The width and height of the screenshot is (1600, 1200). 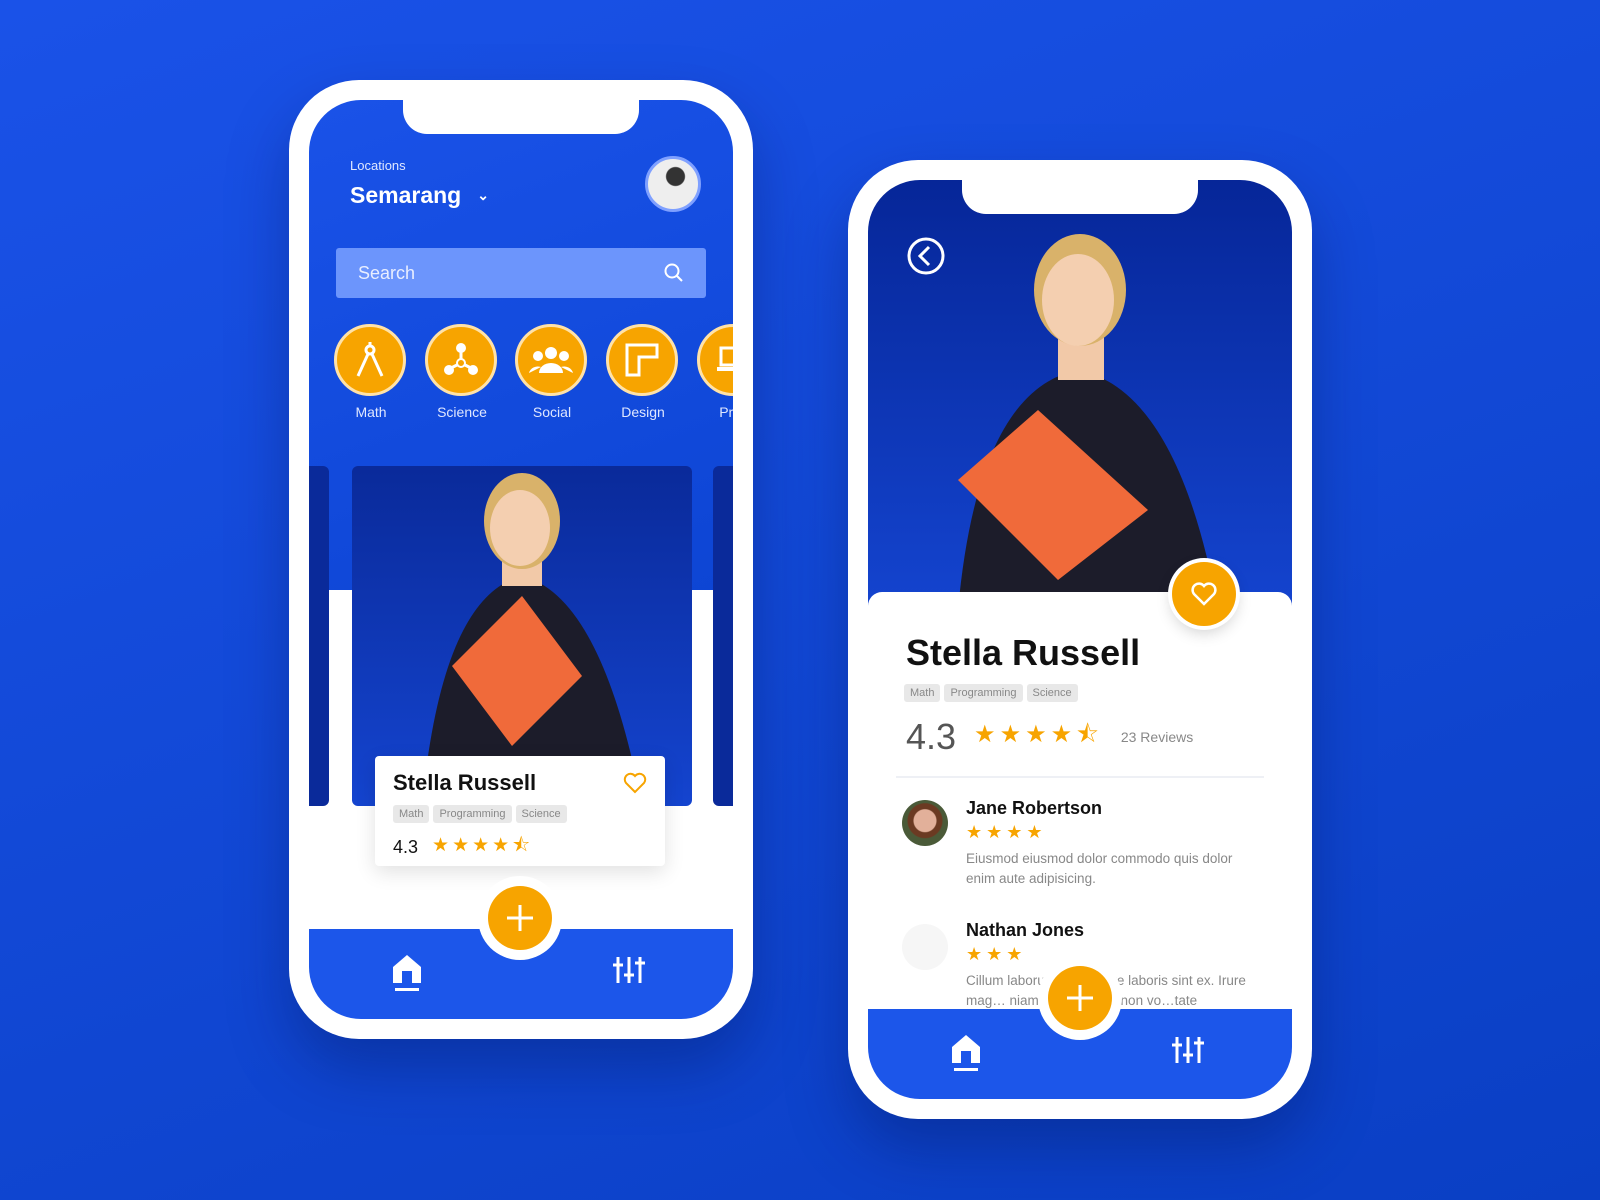 I want to click on search-icon, so click(x=674, y=273).